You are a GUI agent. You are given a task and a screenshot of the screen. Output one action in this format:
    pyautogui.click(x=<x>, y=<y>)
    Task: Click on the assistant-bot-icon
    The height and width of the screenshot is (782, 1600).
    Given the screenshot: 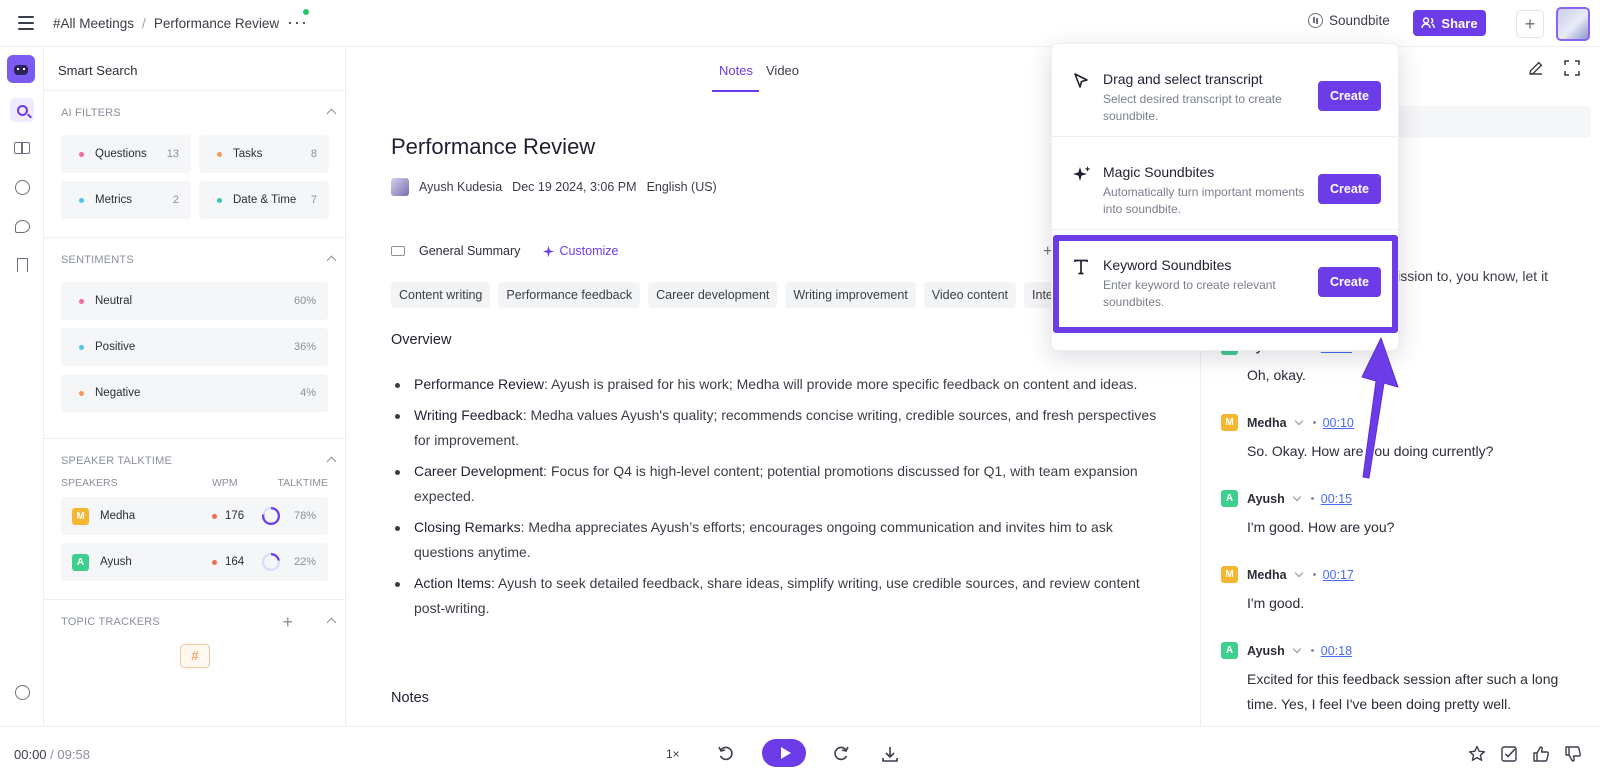 What is the action you would take?
    pyautogui.click(x=21, y=69)
    